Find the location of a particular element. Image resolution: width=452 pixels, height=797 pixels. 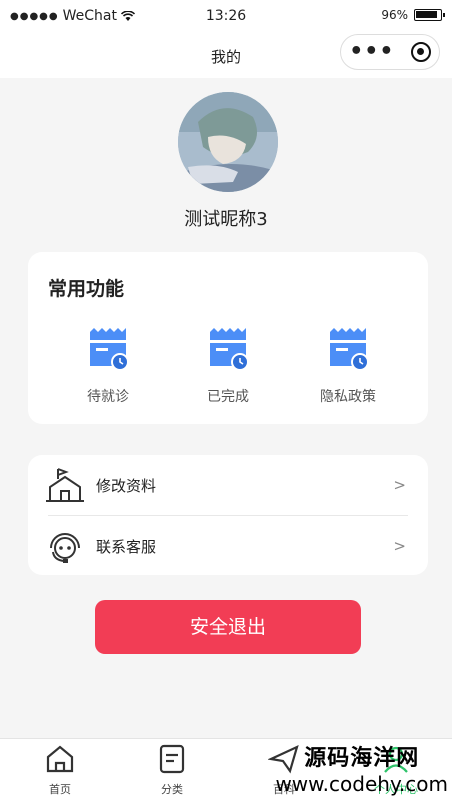

menu-item-edit-profile: 修改资料 > is located at coordinates (228, 485).